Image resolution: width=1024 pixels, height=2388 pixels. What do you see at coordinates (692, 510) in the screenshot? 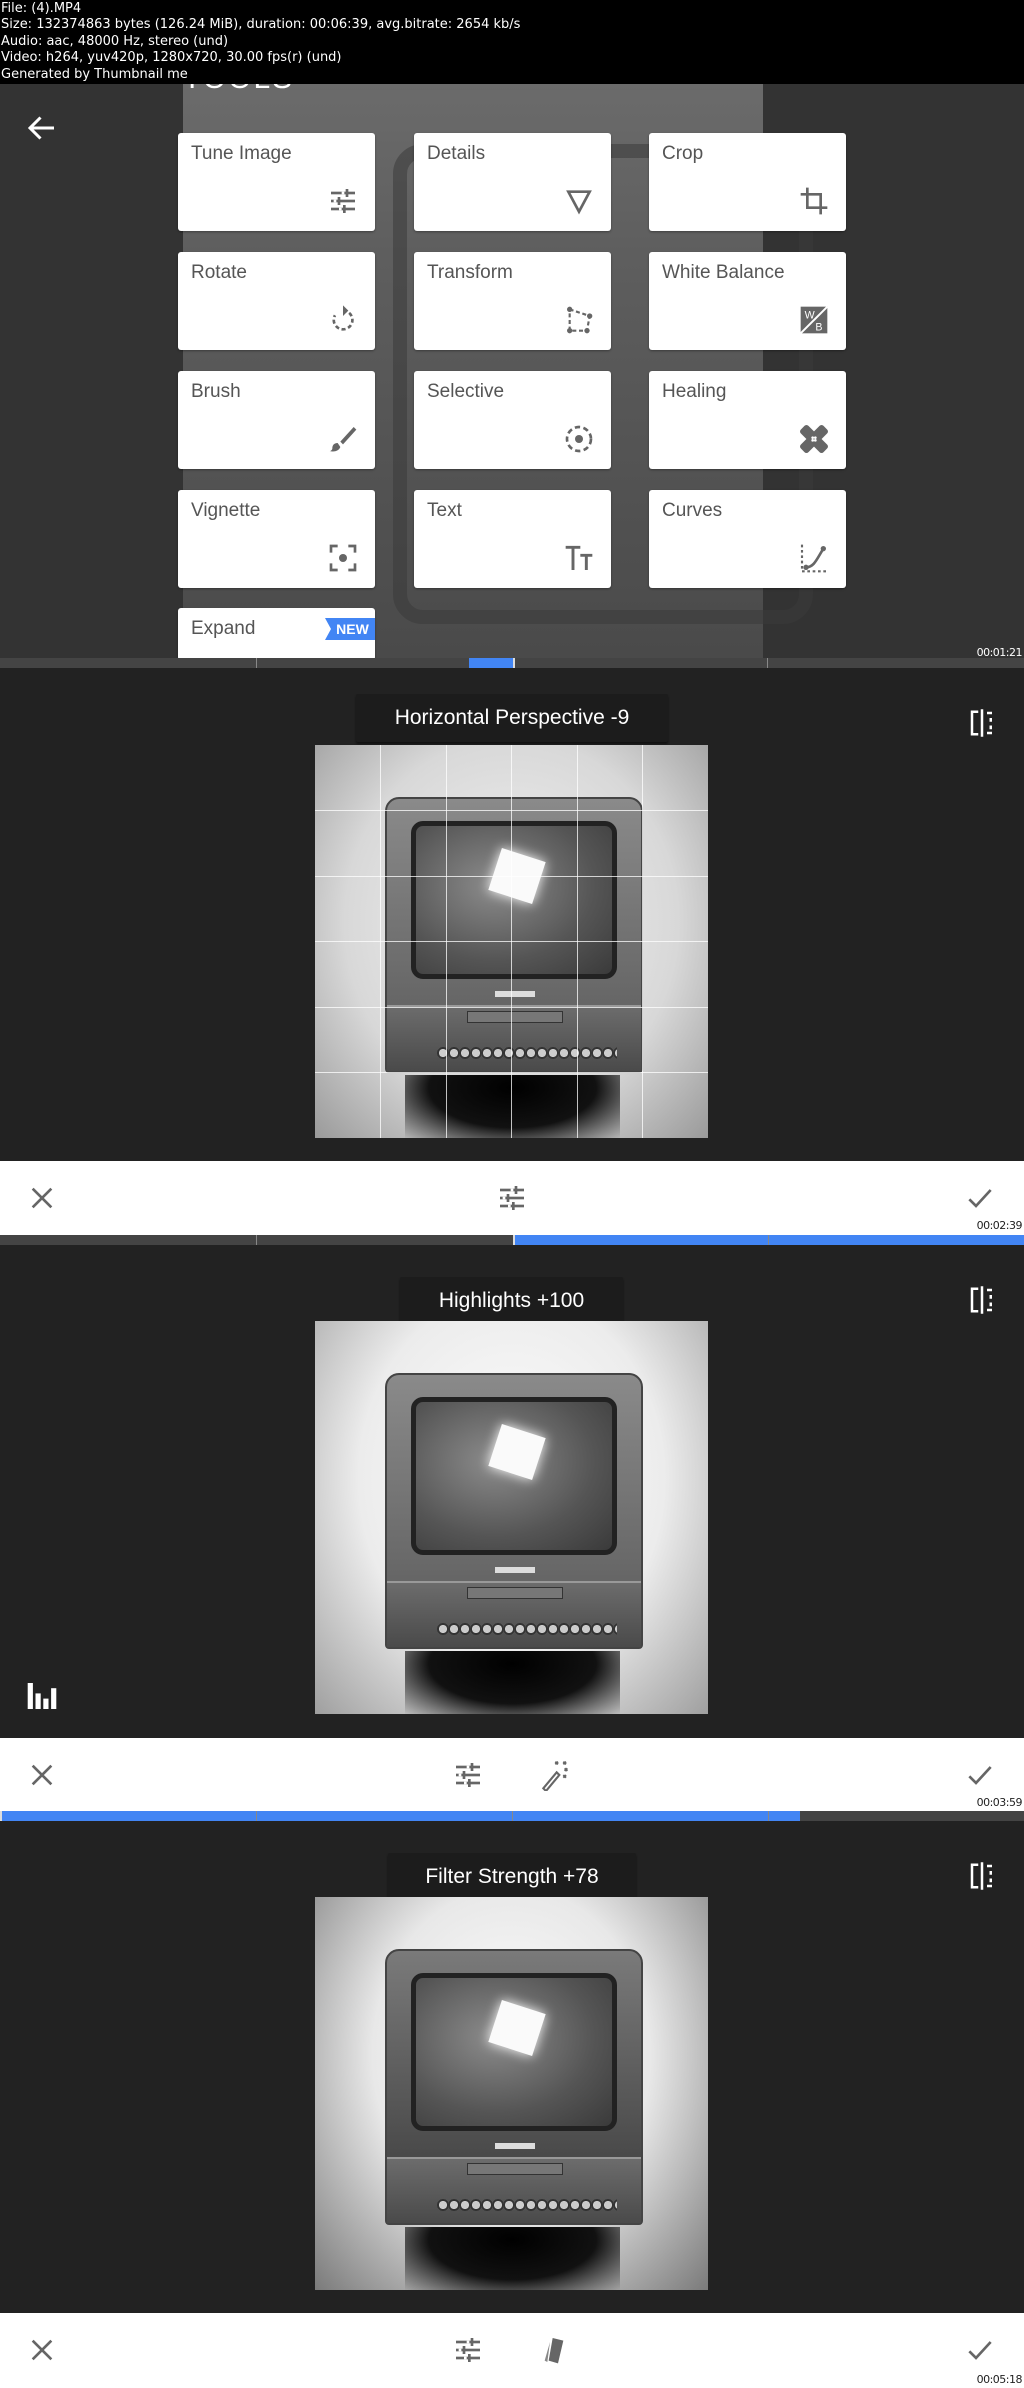
I see `tool-label: Curves` at bounding box center [692, 510].